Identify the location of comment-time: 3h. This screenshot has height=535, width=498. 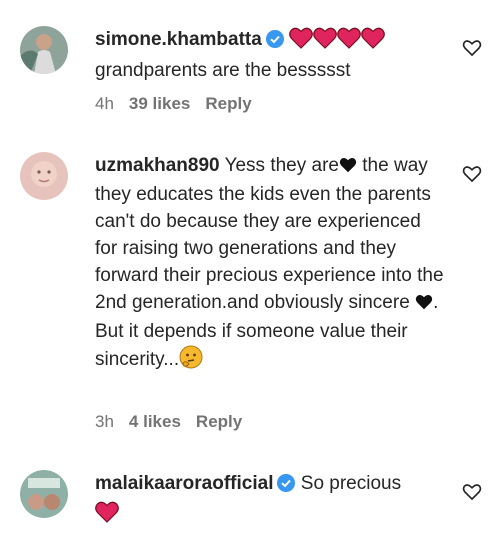
(104, 421).